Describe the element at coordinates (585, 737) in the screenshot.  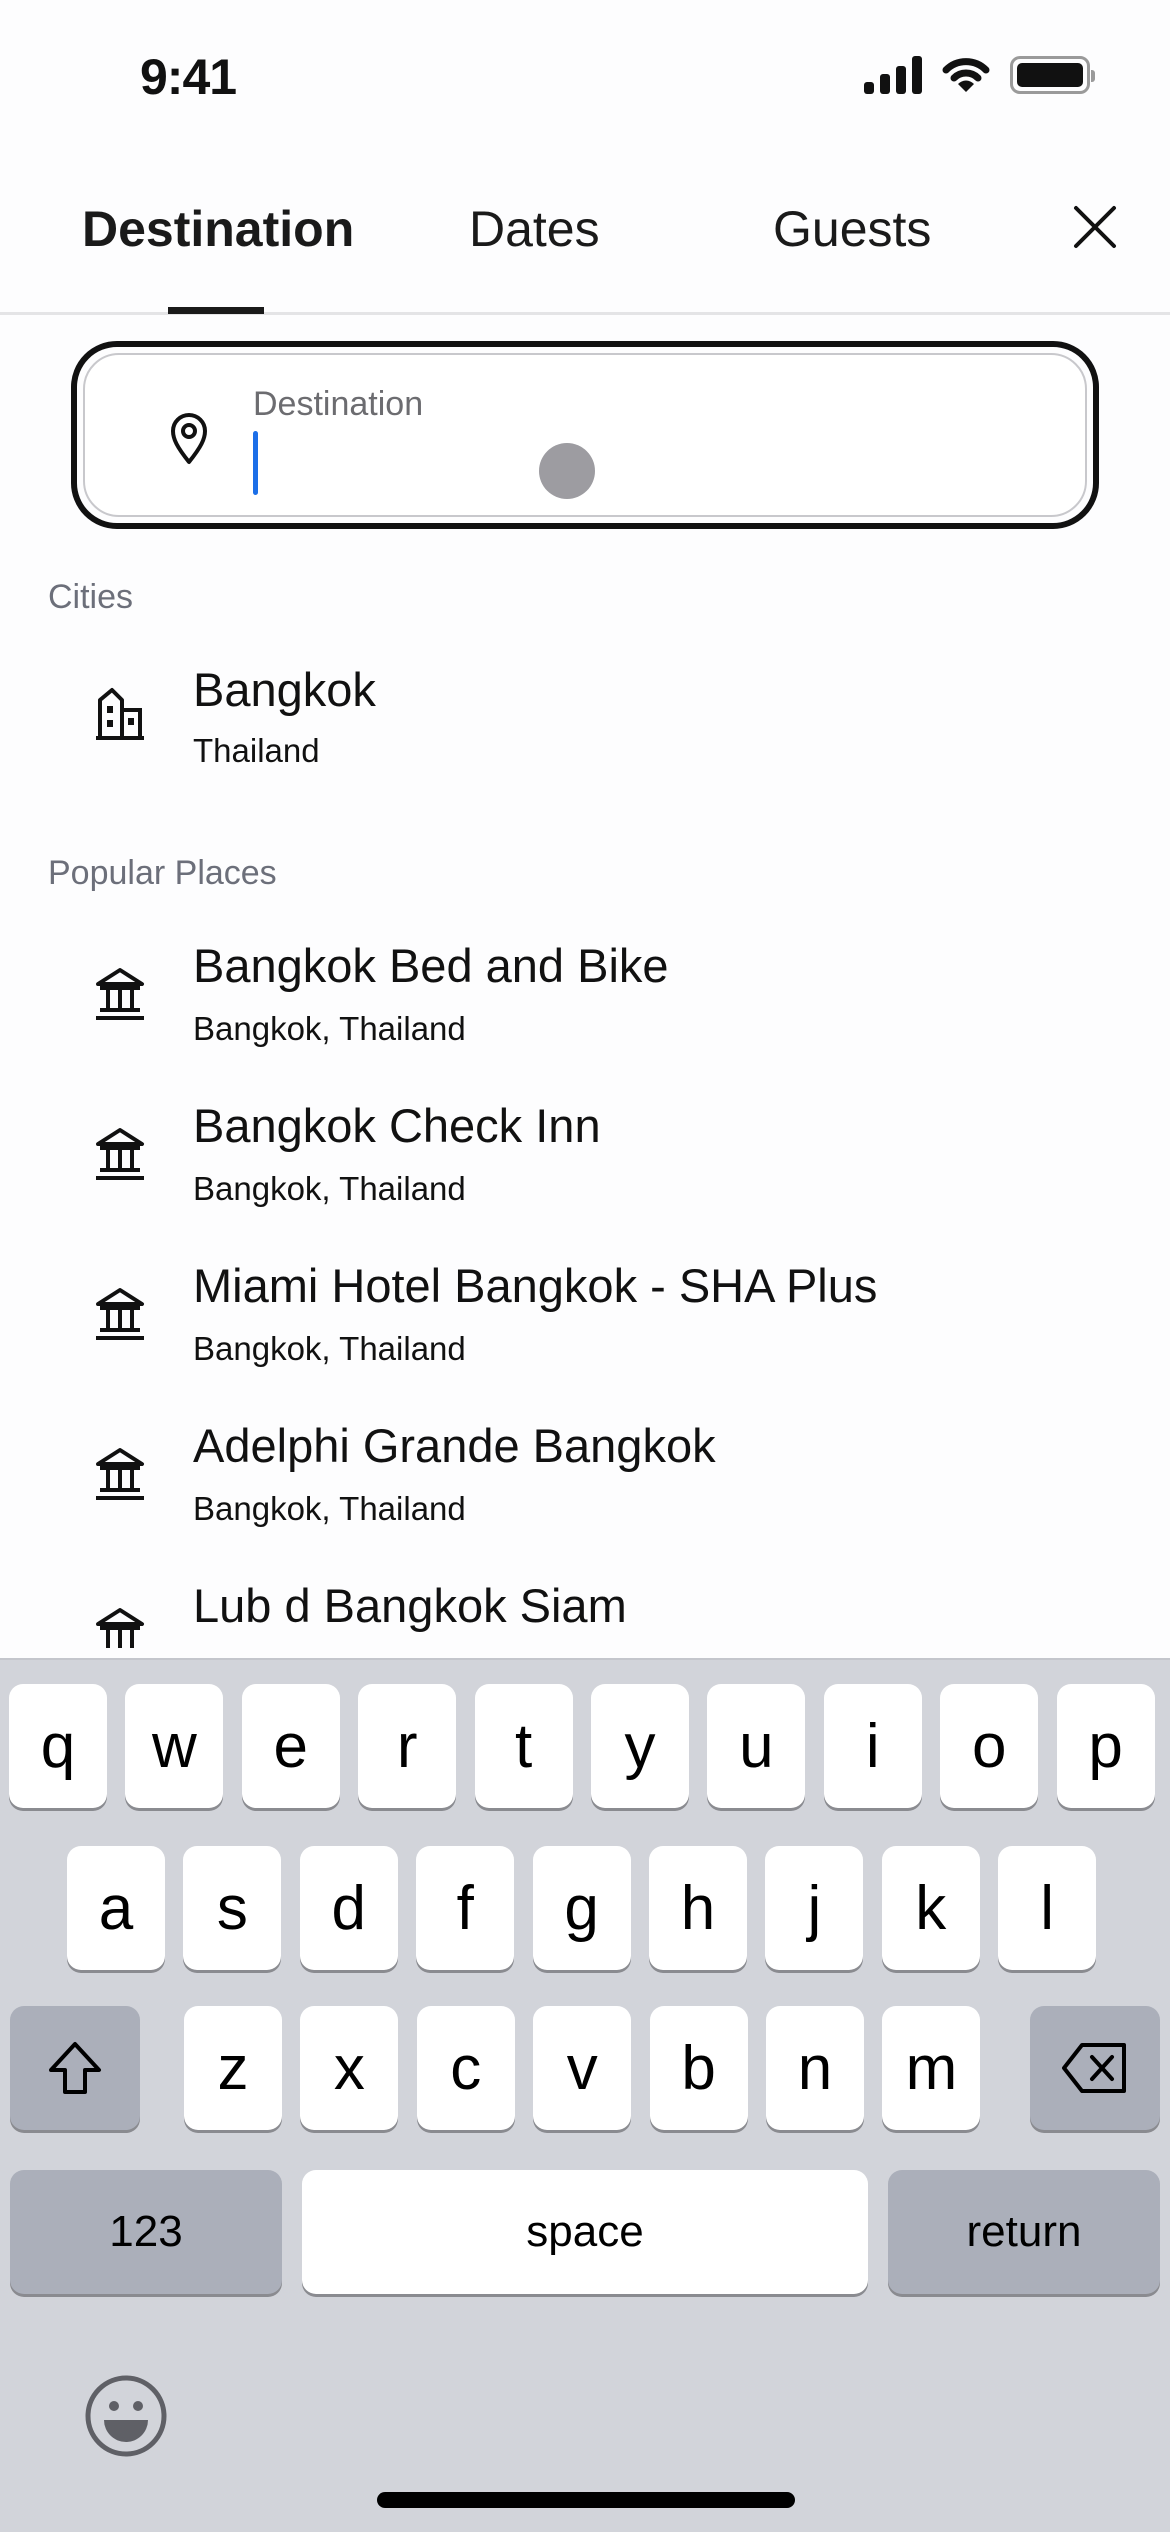
I see `list-item-city: Bangkok Thailand` at that location.